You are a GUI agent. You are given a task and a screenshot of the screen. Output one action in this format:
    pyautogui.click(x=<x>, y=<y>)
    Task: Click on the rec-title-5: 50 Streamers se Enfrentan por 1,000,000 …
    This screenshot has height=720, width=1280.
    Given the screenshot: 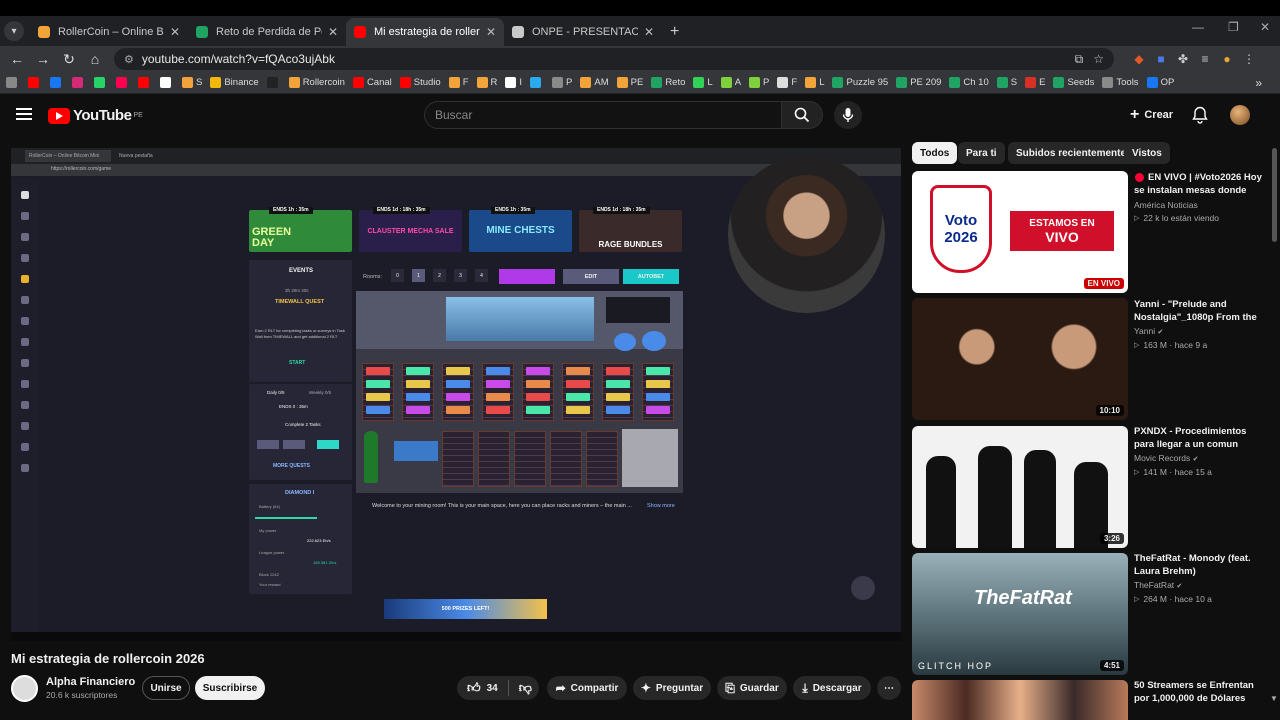 What is the action you would take?
    pyautogui.click(x=1198, y=692)
    